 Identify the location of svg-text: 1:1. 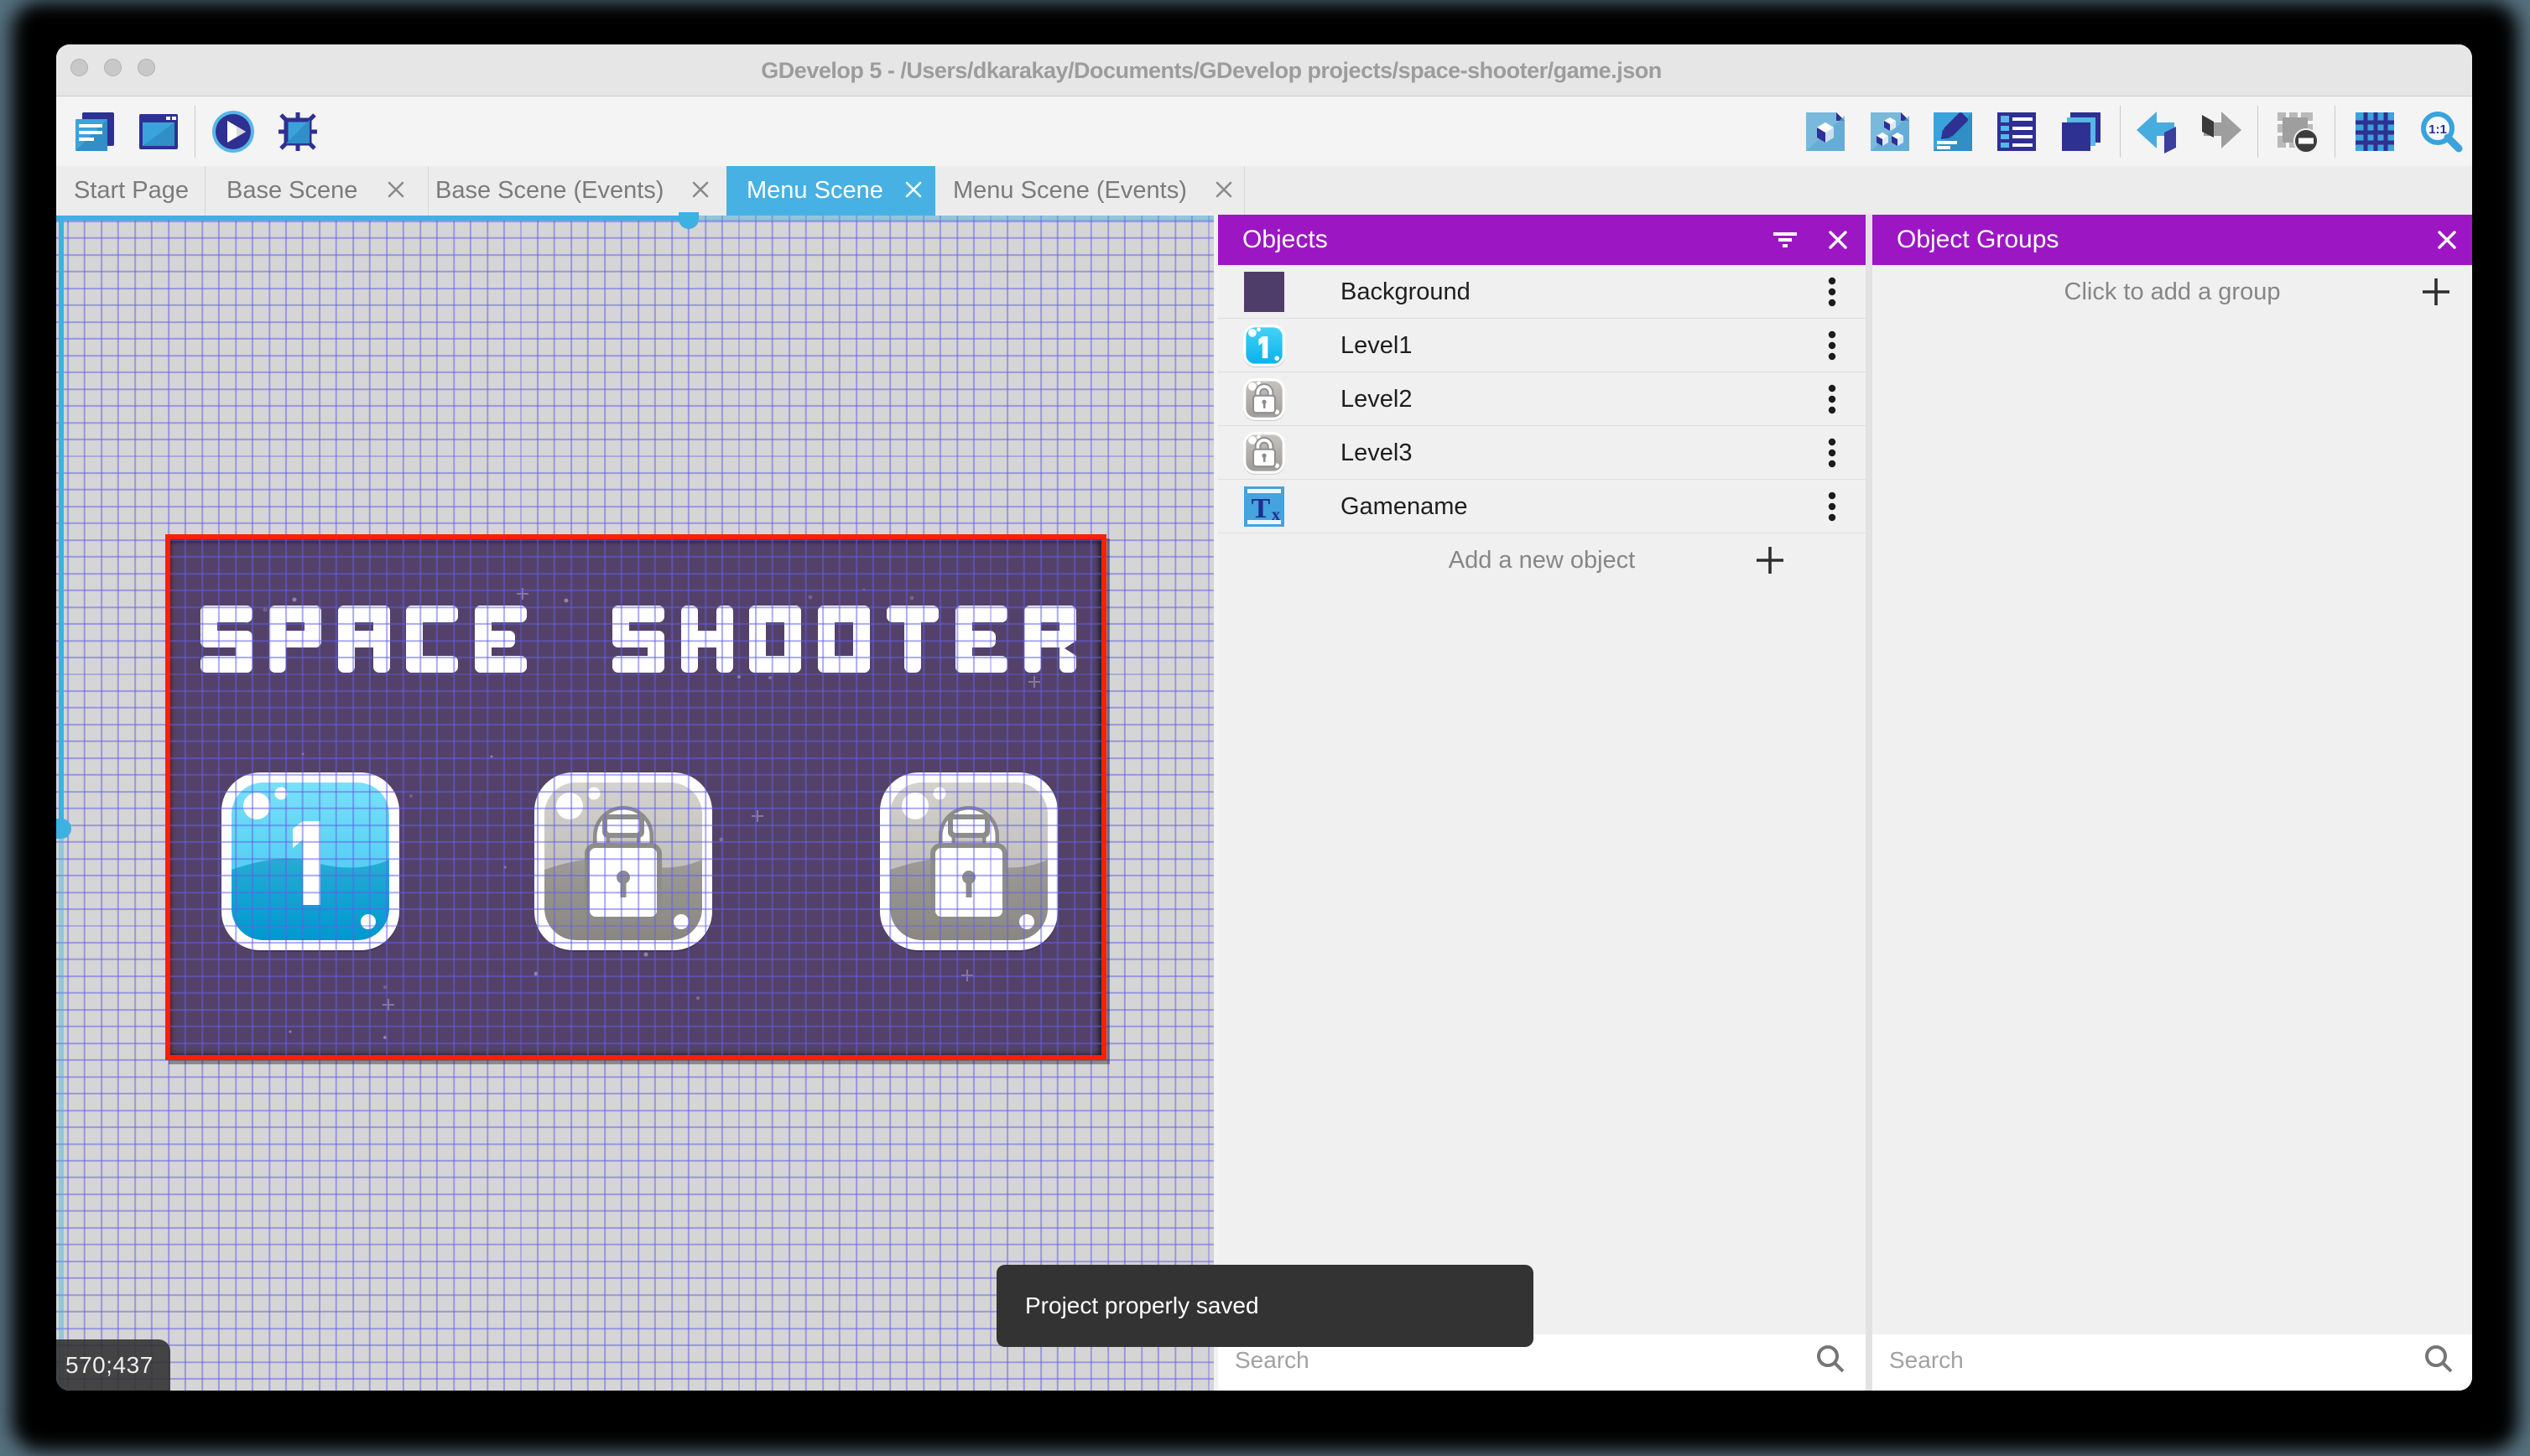
(2437, 129).